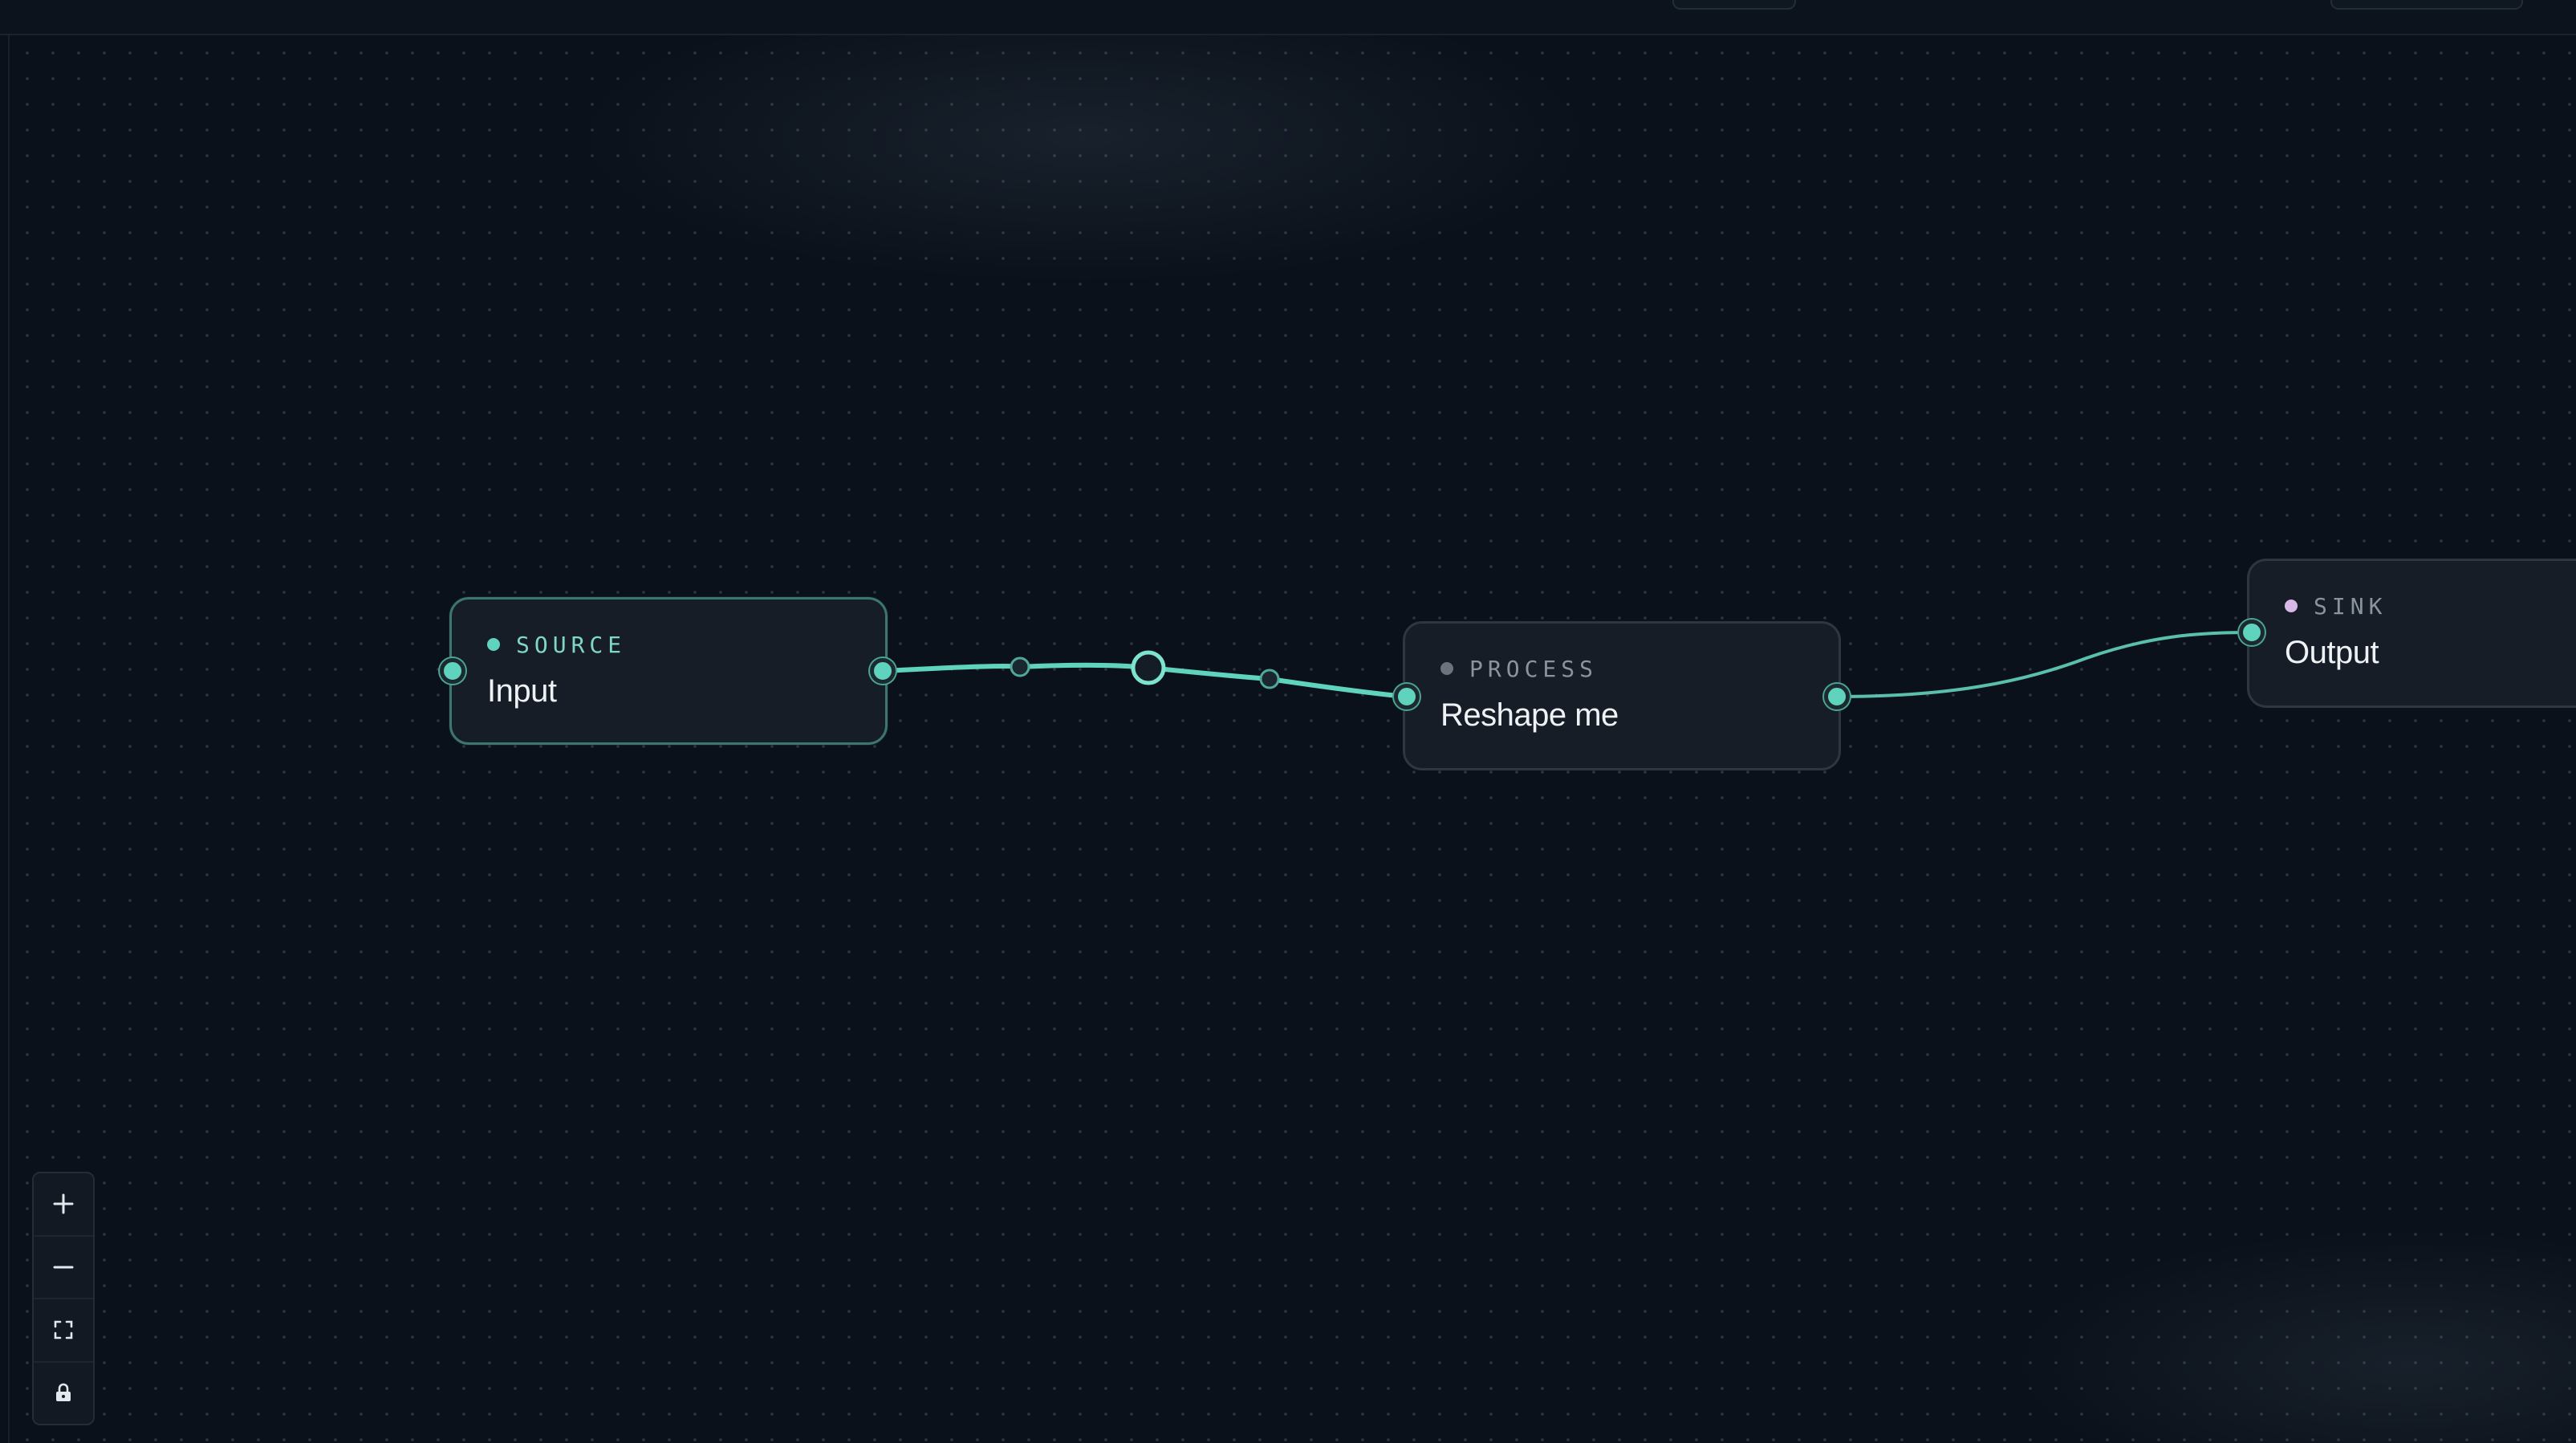  I want to click on node-kind-text: PROCESS, so click(1534, 668).